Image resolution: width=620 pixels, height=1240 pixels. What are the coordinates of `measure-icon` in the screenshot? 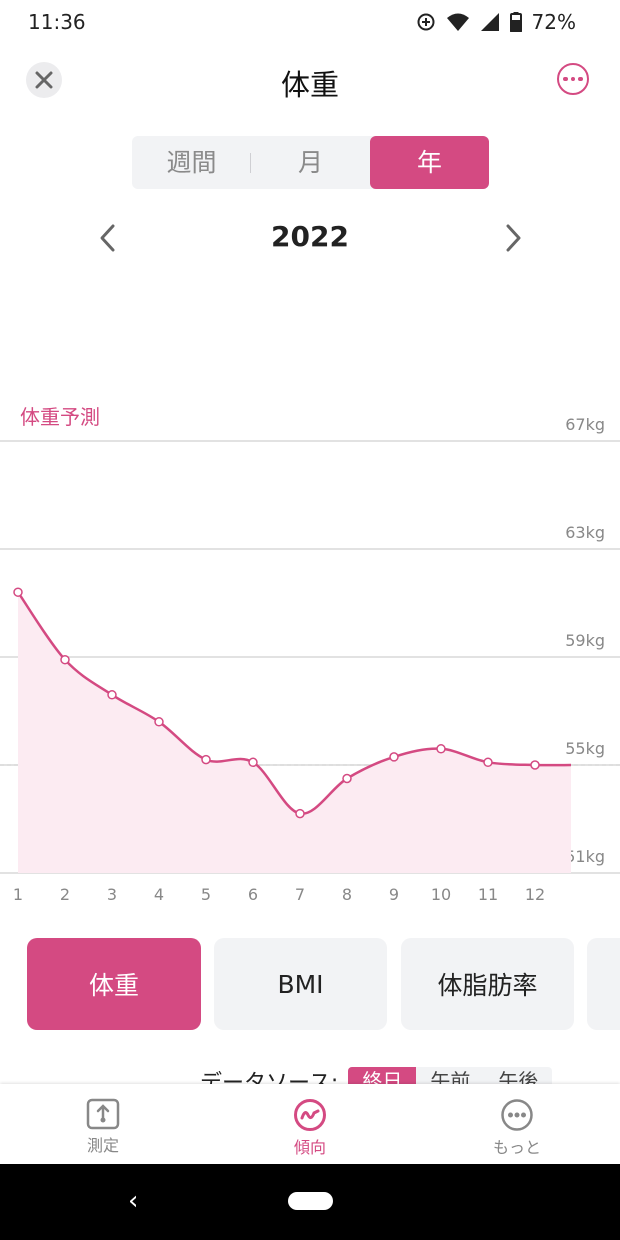 It's located at (103, 1114).